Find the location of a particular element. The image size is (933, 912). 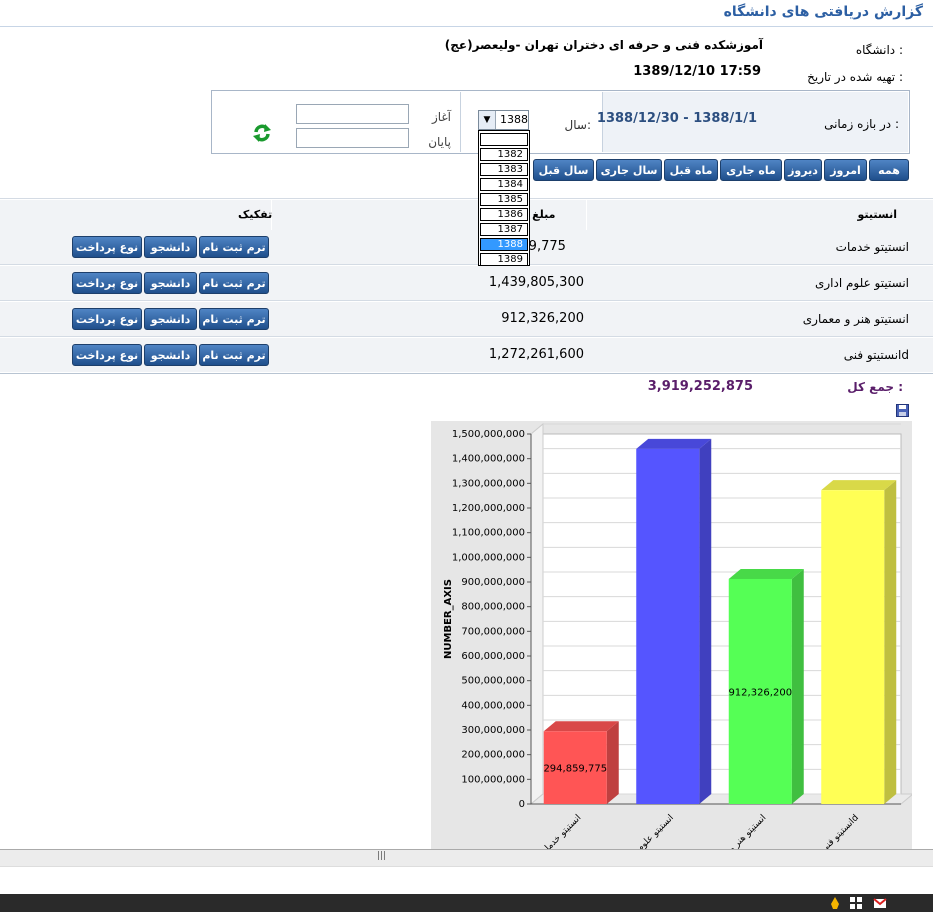

row-amount: 1,272,261,600 is located at coordinates (536, 354).